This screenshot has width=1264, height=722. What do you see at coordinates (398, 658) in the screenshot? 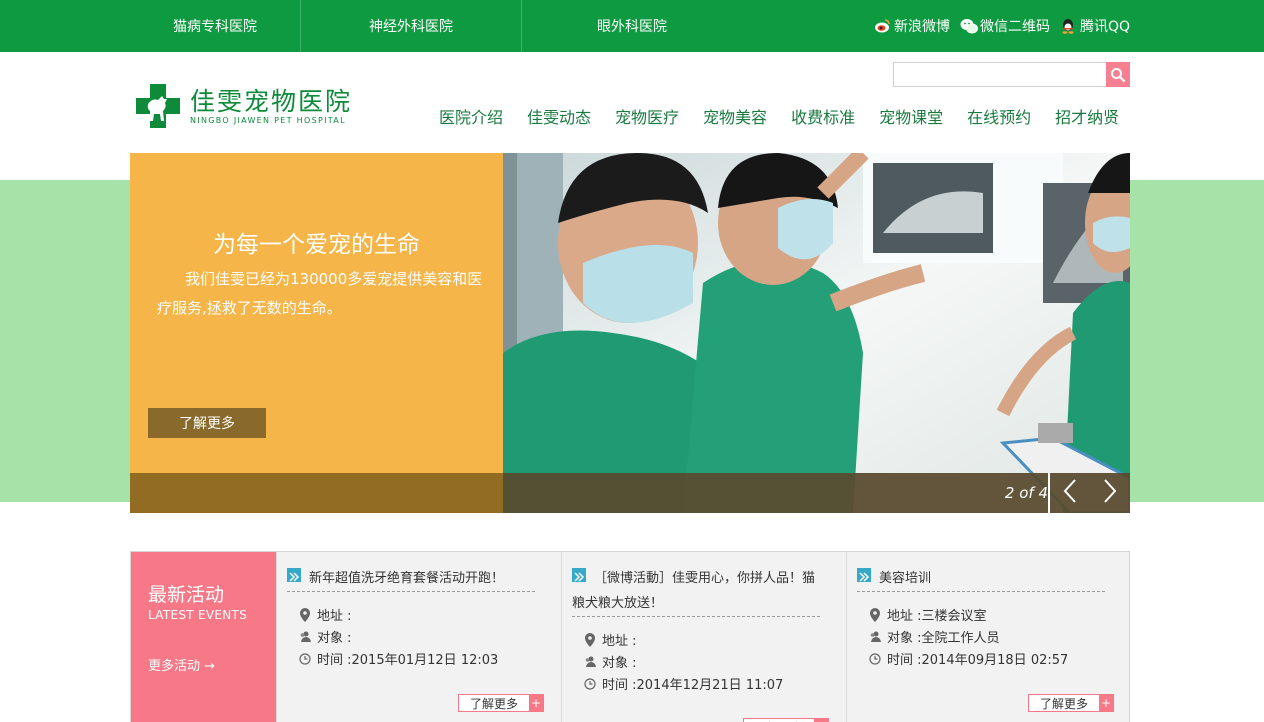
I see `event-time: 时间 :2015年01月12日 12:03` at bounding box center [398, 658].